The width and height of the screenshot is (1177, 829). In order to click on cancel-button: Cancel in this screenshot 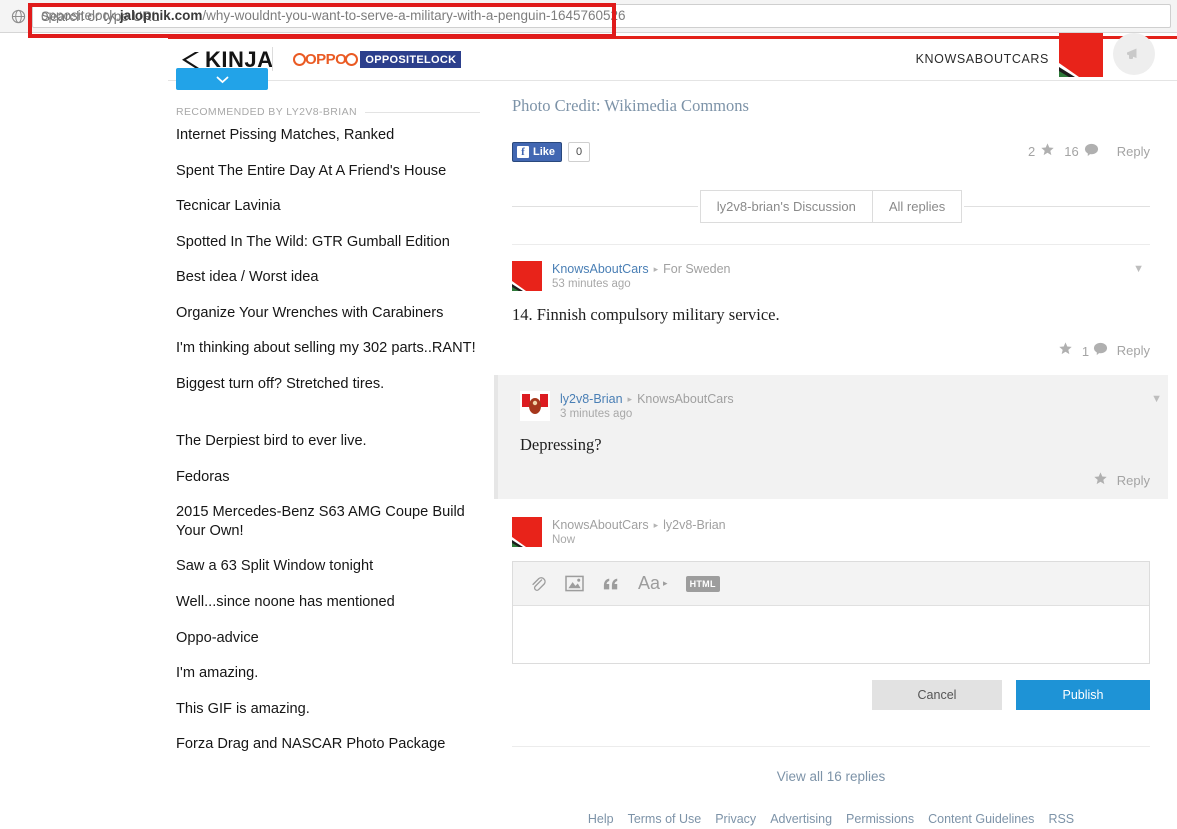, I will do `click(937, 695)`.